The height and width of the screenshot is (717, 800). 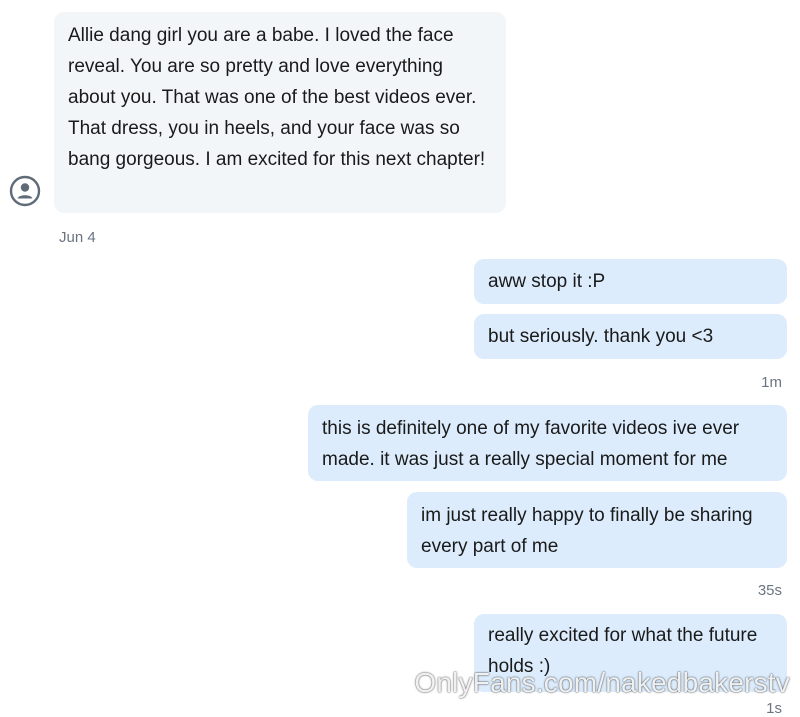 What do you see at coordinates (630, 336) in the screenshot?
I see `outgoing-message: but seriously. thank you <3` at bounding box center [630, 336].